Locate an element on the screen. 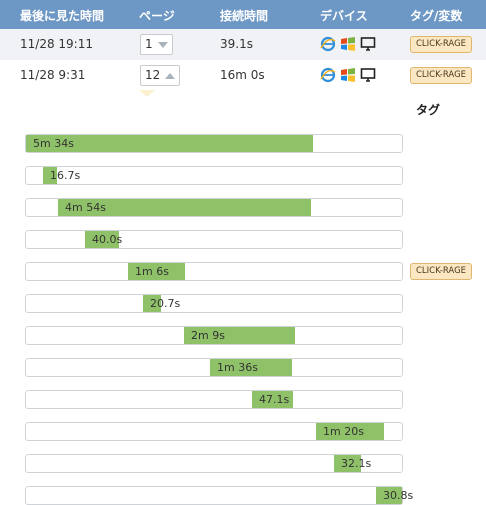 This screenshot has height=505, width=486. timeline-track: 4m 54s is located at coordinates (214, 207).